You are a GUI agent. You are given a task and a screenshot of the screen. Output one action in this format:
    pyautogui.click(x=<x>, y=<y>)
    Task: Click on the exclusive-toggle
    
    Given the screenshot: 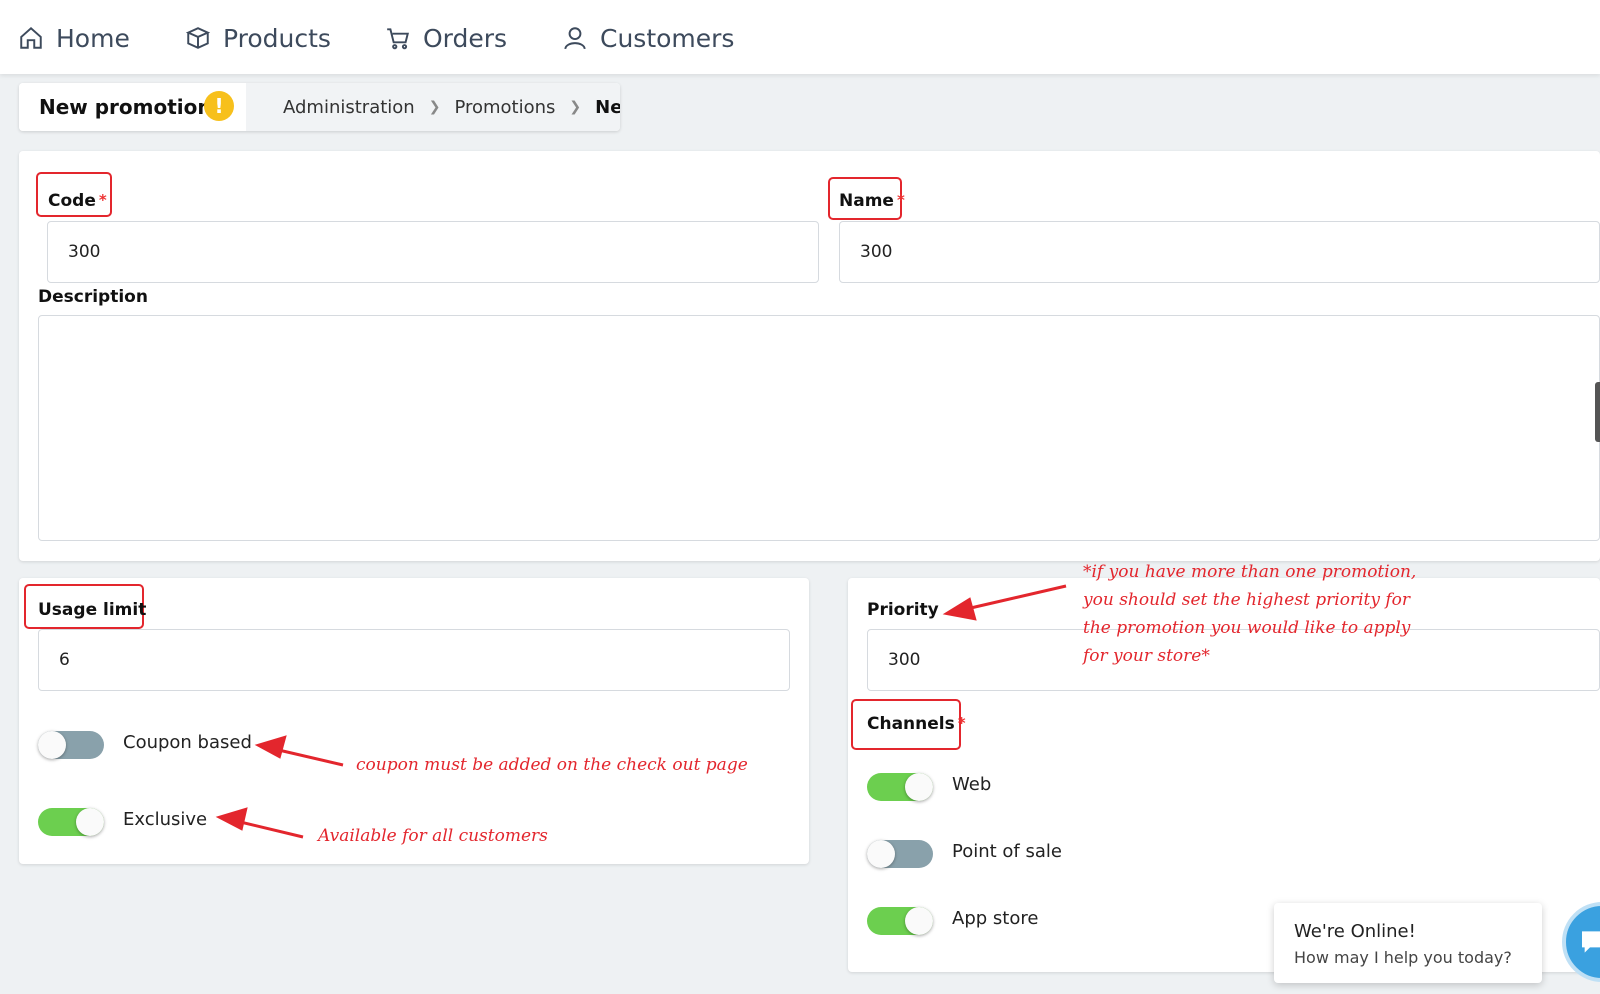 What is the action you would take?
    pyautogui.click(x=71, y=822)
    